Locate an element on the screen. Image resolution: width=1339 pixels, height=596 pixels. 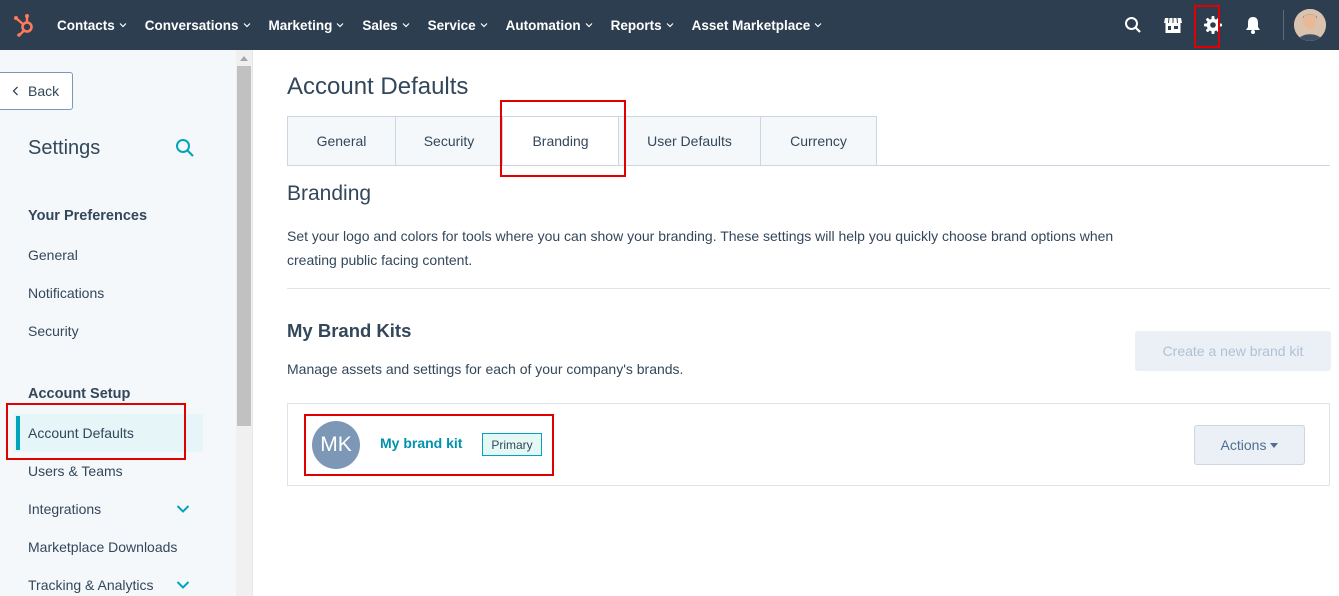
nav-sales: Sales is located at coordinates (385, 25).